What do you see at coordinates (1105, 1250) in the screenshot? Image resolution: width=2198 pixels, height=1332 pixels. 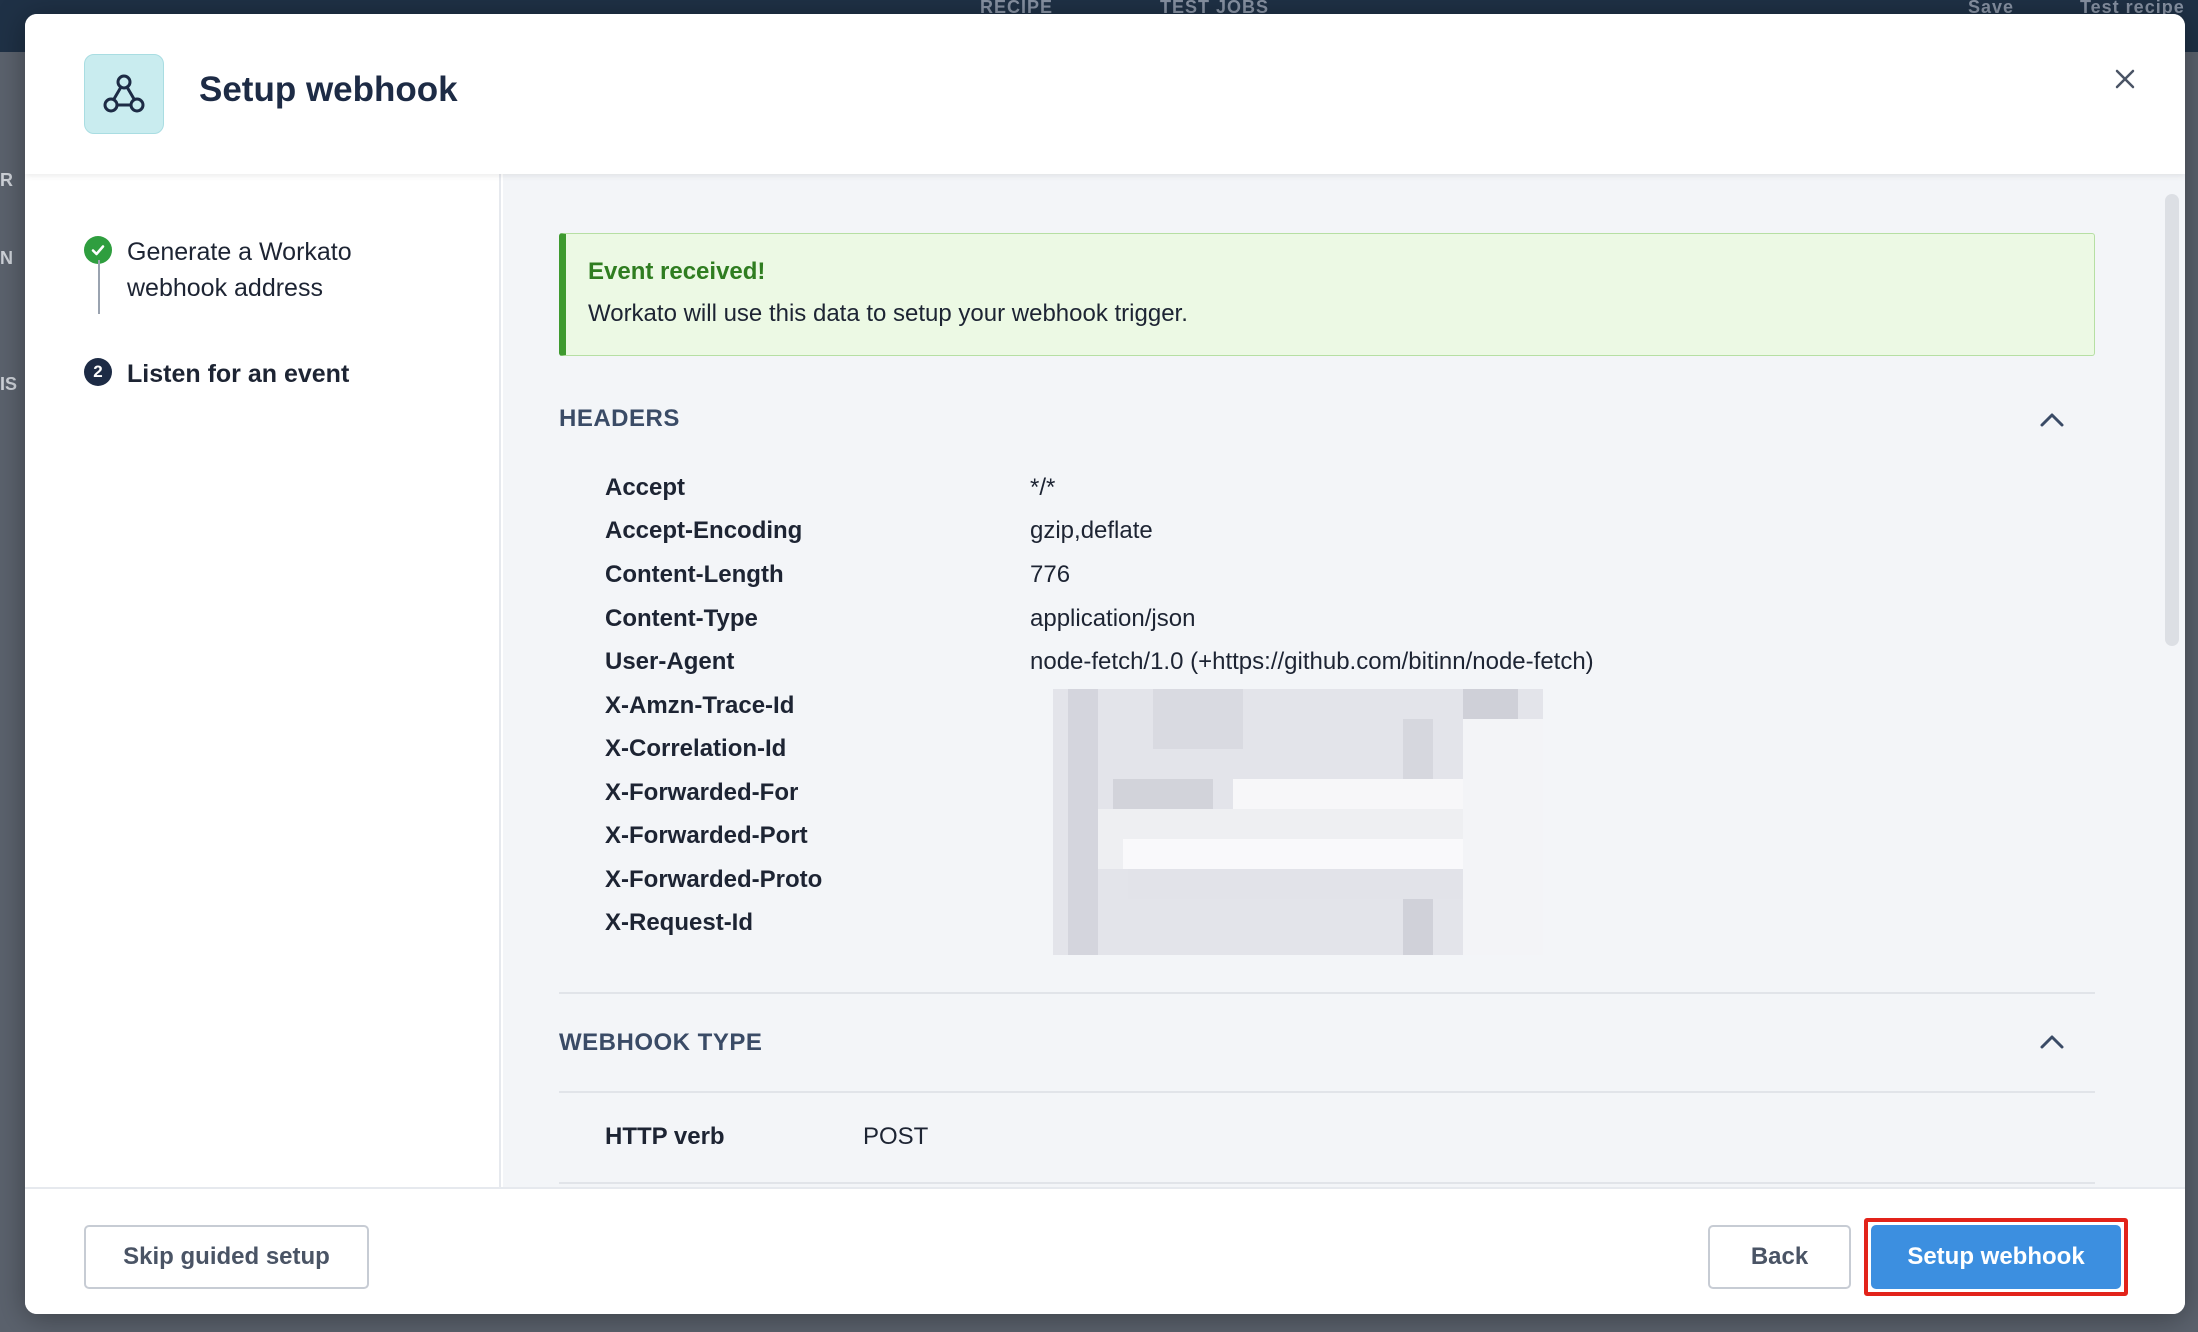 I see `modal-footer: Skip guided setup Back Setup webhook` at bounding box center [1105, 1250].